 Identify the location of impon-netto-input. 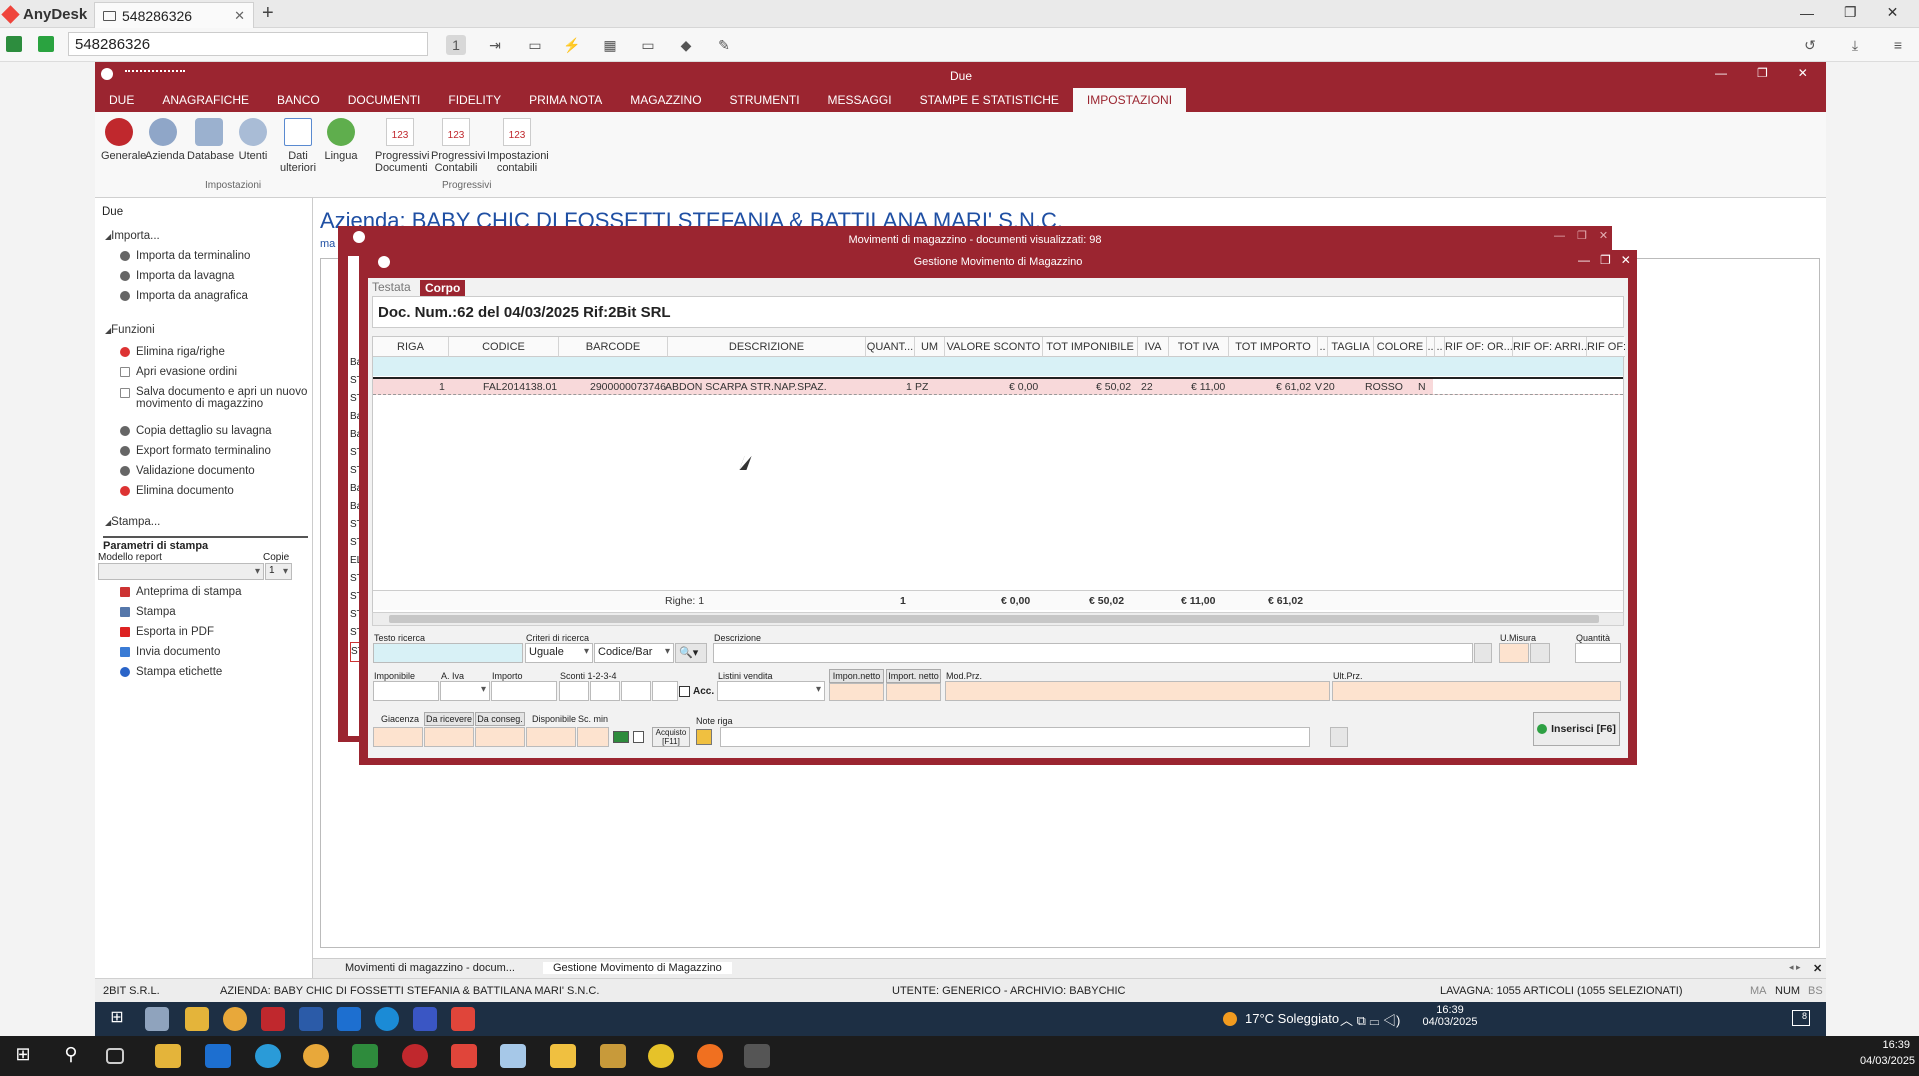
(856, 692).